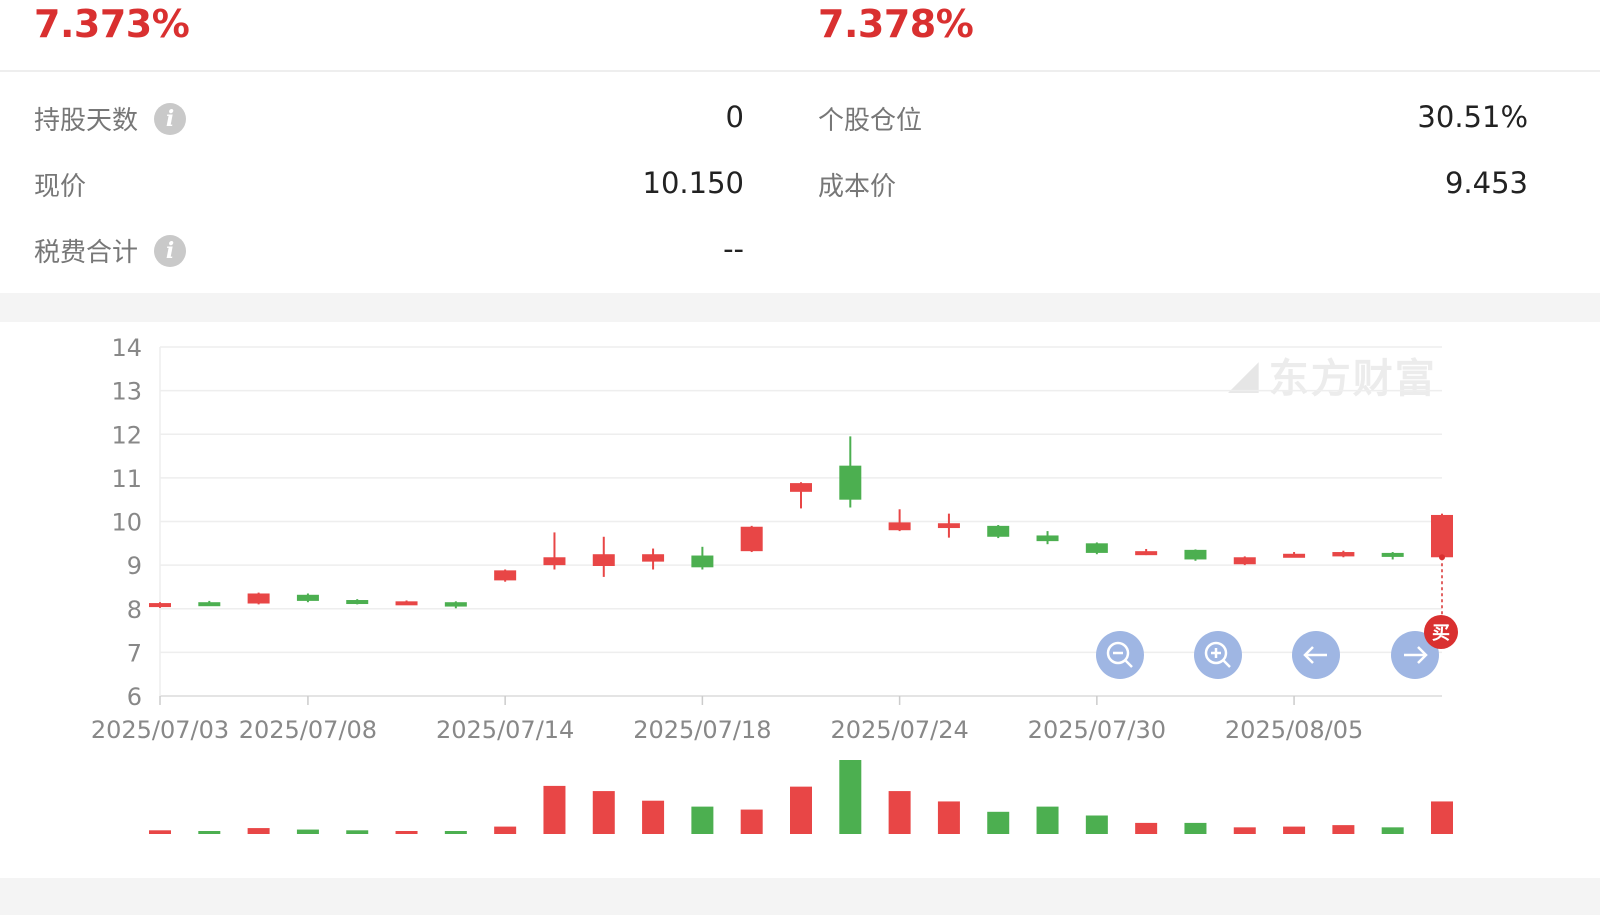  Describe the element at coordinates (134, 610) in the screenshot. I see `y-tick-label: 8` at that location.